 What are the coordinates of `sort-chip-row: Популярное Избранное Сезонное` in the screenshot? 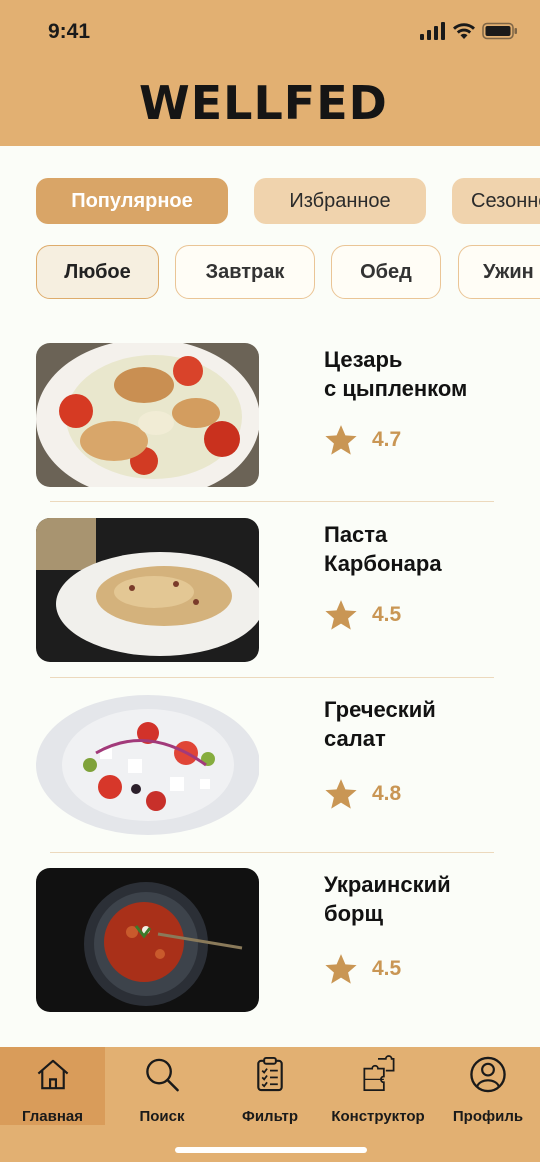 It's located at (270, 208).